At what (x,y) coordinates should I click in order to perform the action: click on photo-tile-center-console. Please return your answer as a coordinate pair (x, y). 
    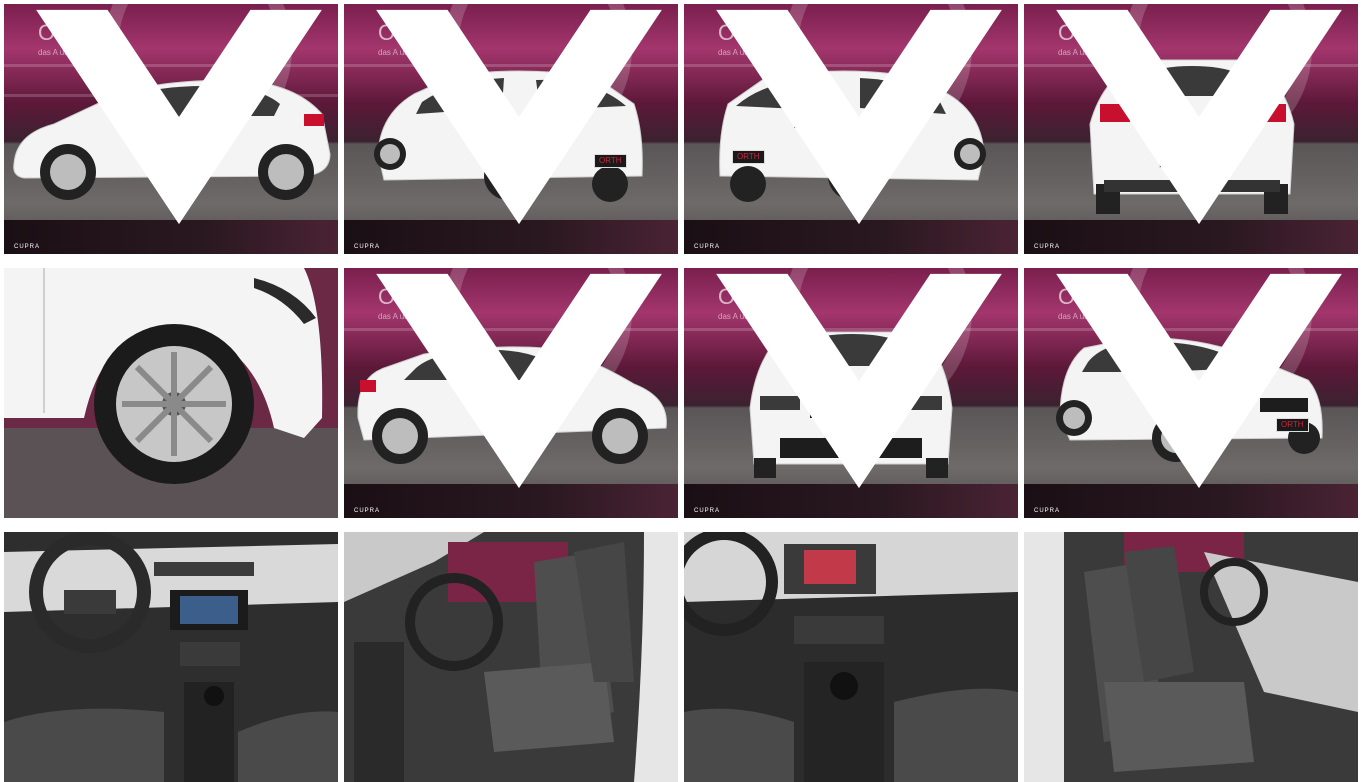
    Looking at the image, I should click on (851, 657).